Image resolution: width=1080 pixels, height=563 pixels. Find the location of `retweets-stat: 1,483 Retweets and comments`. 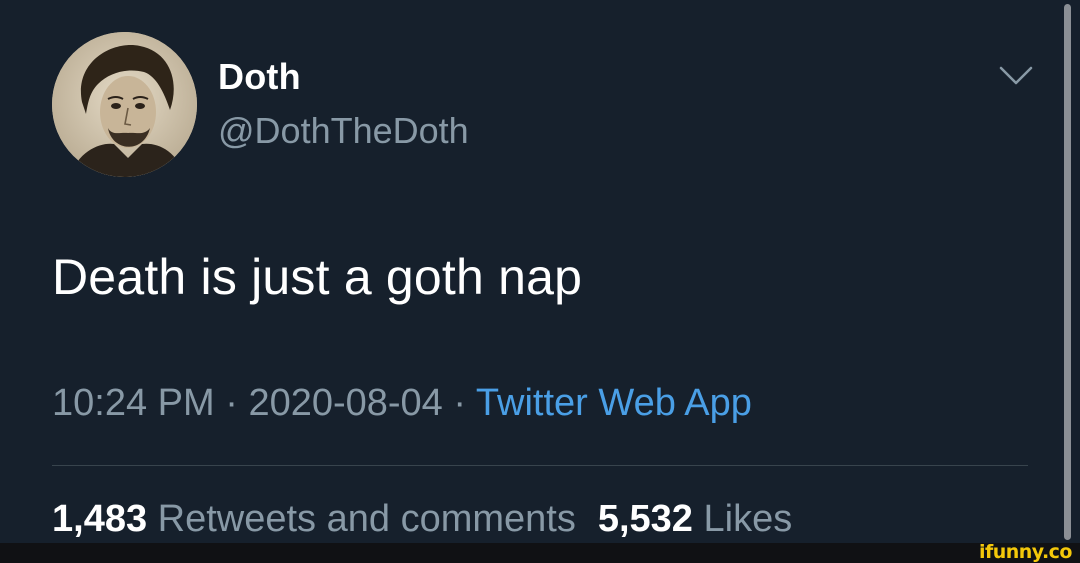

retweets-stat: 1,483 Retweets and comments is located at coordinates (314, 519).